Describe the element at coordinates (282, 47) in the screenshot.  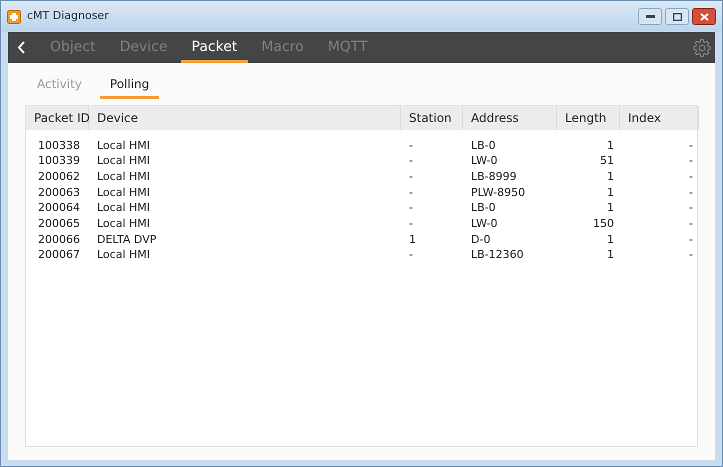
I see `nav-tab: Macro` at that location.